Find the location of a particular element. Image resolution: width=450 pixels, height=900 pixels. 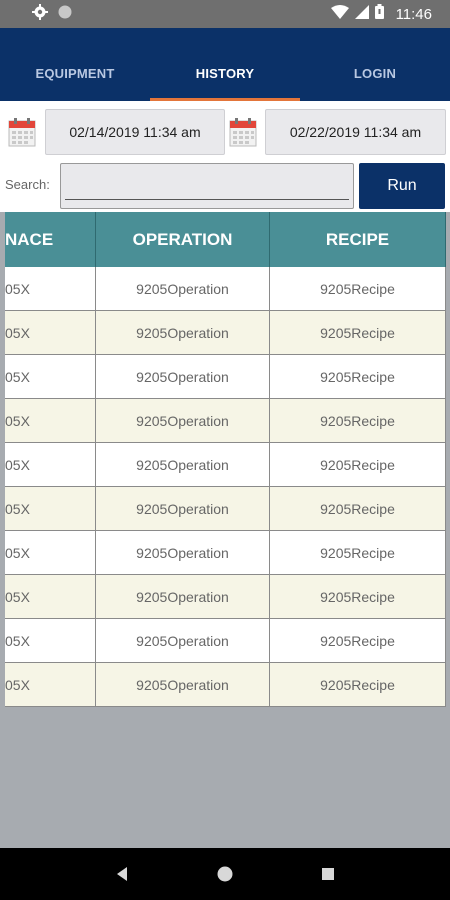

gear-icon is located at coordinates (40, 14).